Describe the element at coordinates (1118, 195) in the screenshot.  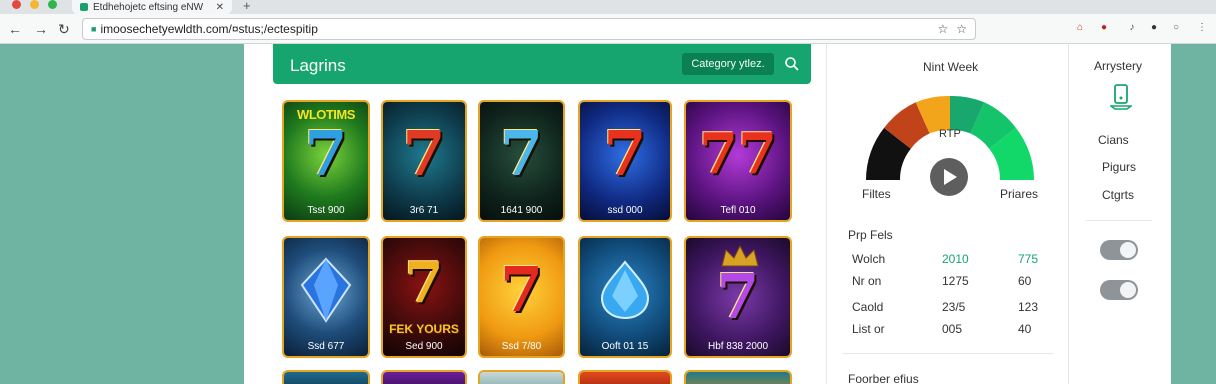
I see `side-menu-item: Ctgrts` at that location.